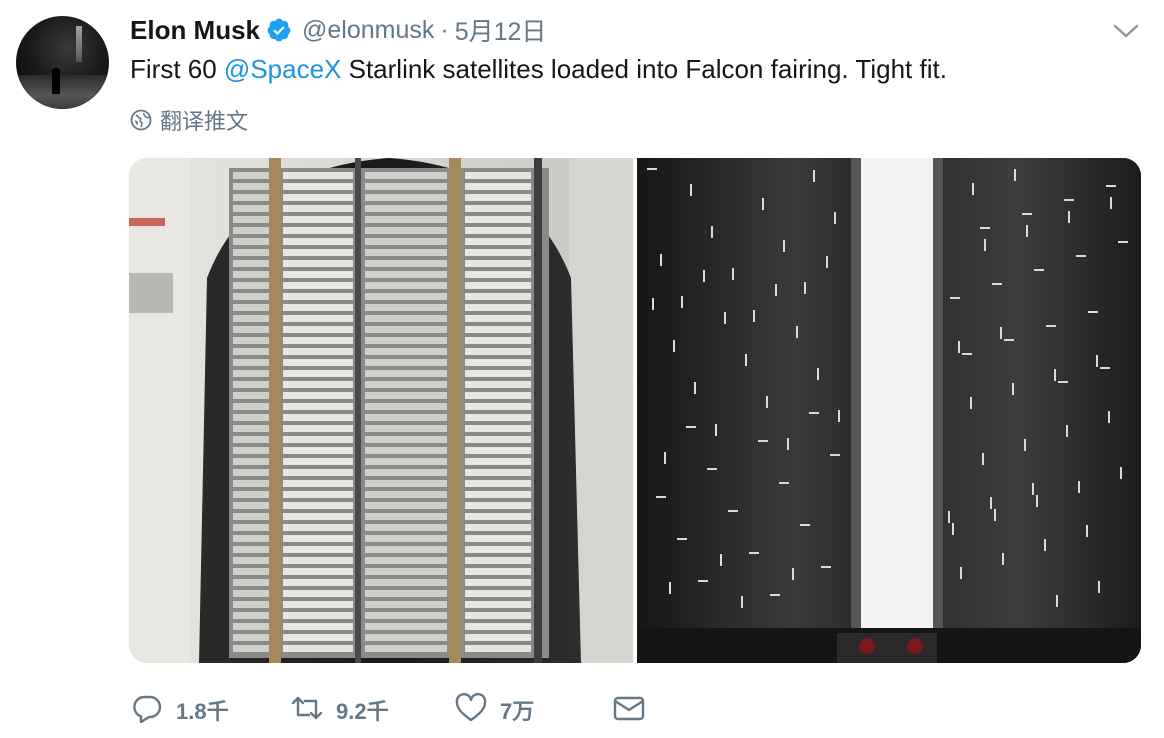  Describe the element at coordinates (517, 711) in the screenshot. I see `like-count: 7万` at that location.